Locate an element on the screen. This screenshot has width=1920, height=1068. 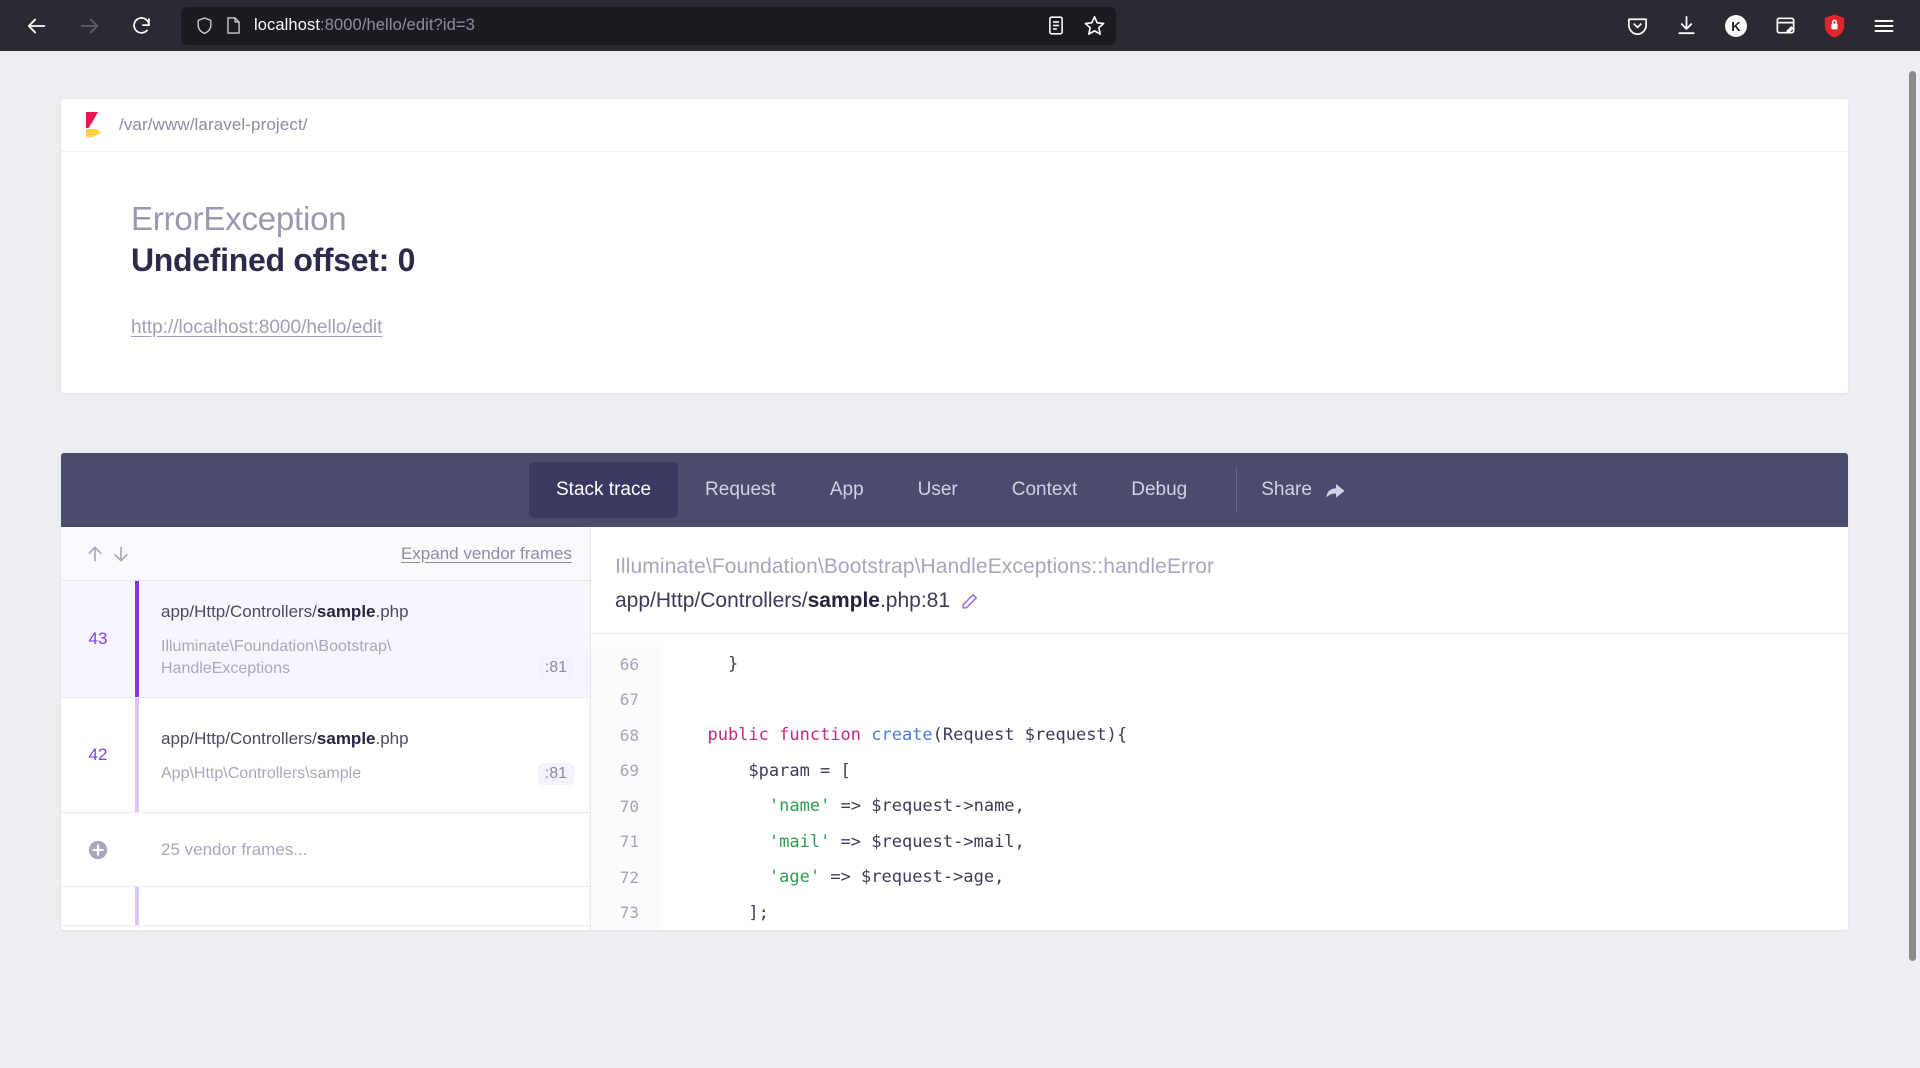
pocket-icon is located at coordinates (1637, 25).